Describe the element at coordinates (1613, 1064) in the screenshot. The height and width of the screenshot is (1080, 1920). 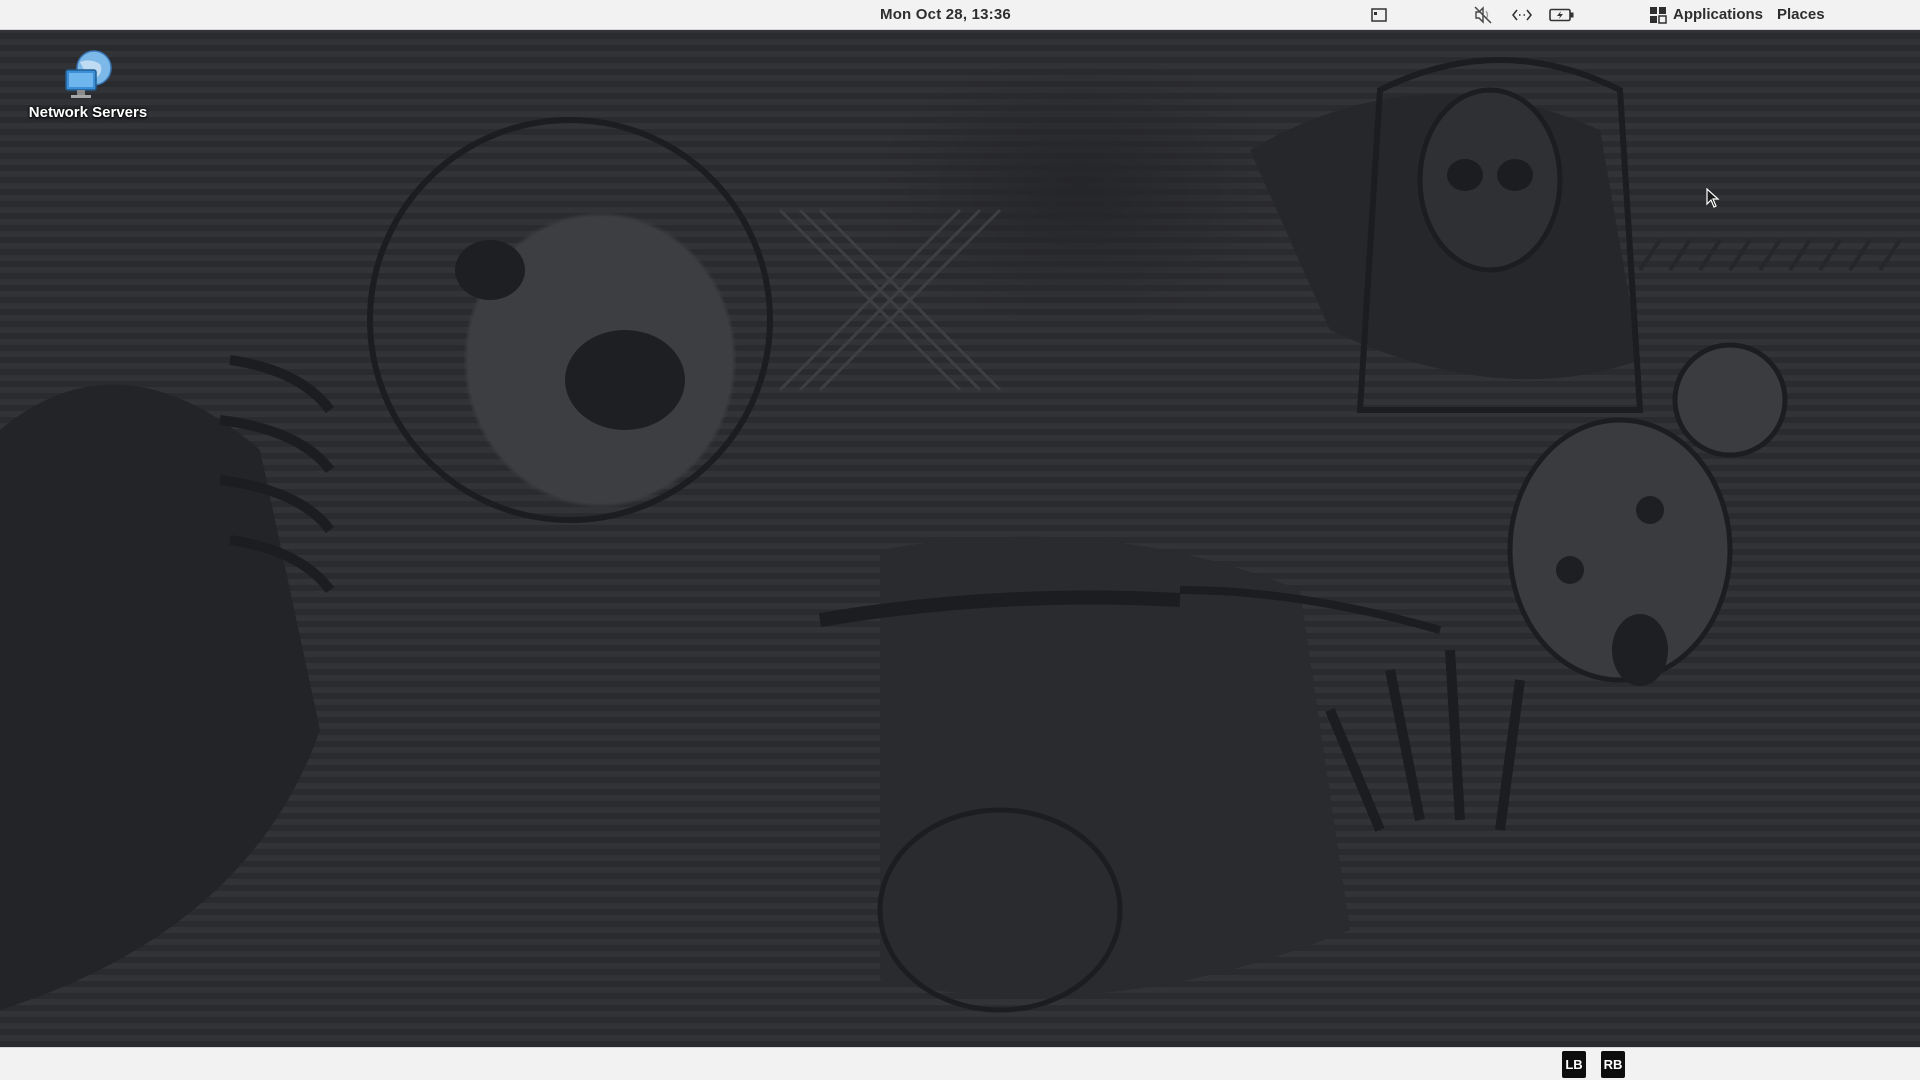
I see `right-button-indicator: RB` at that location.